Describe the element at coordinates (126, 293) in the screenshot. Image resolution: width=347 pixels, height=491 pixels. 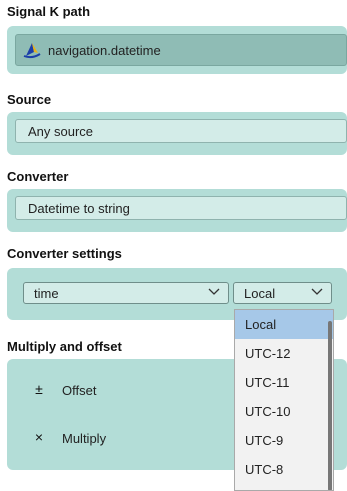
I see `format-select: time` at that location.